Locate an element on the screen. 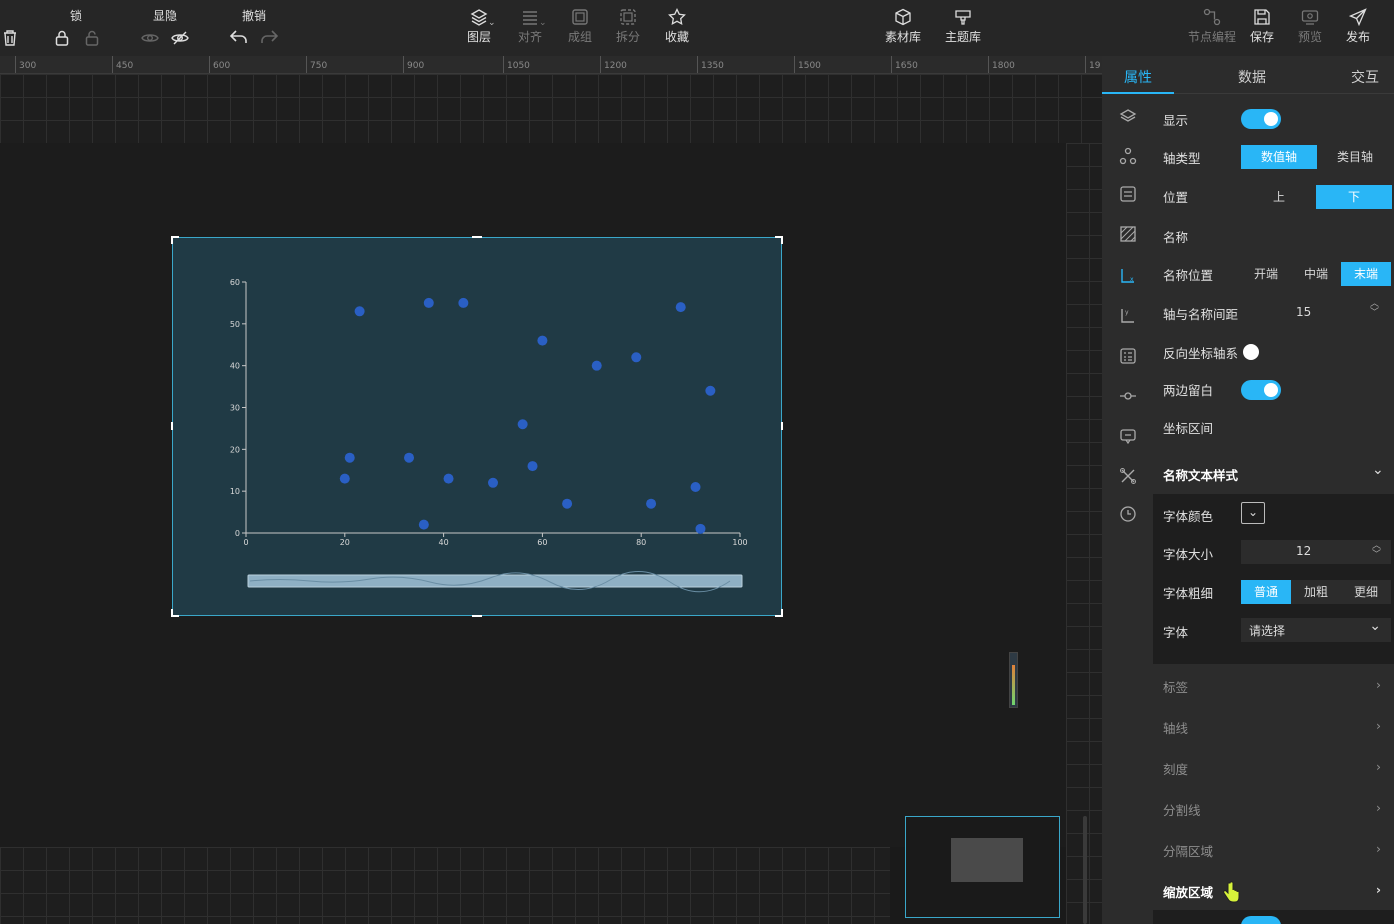 The height and width of the screenshot is (924, 1394). axis-type-category-button: 类目轴 is located at coordinates (1355, 157).